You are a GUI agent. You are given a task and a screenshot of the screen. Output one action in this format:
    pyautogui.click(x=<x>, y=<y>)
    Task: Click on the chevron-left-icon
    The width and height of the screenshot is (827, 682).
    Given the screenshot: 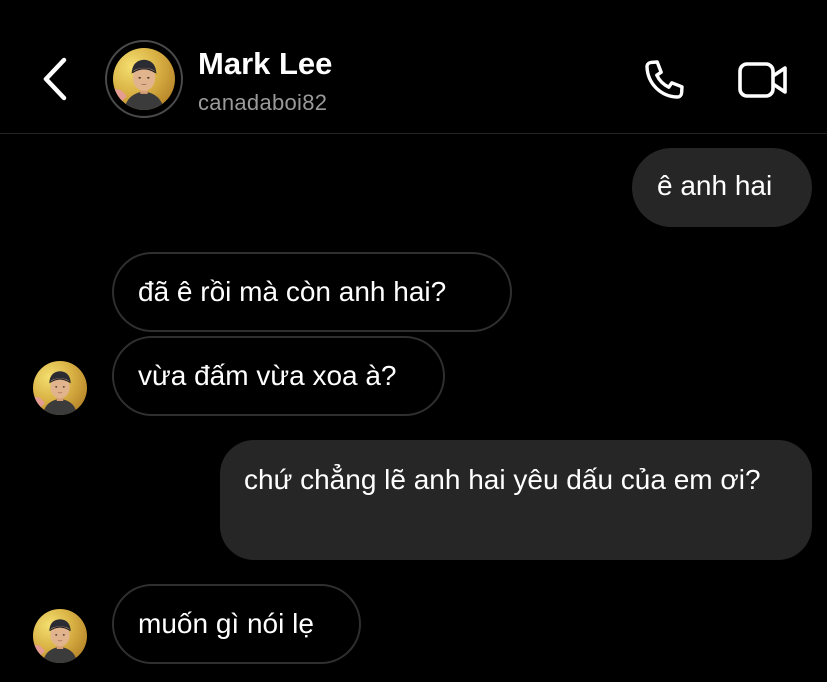 What is the action you would take?
    pyautogui.click(x=55, y=79)
    